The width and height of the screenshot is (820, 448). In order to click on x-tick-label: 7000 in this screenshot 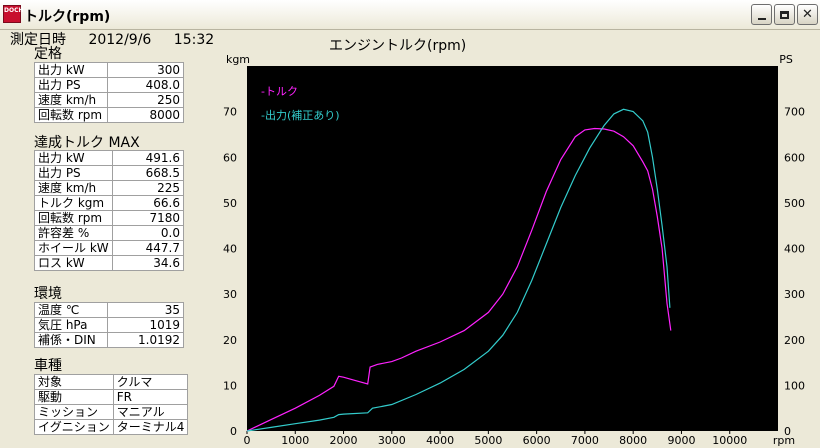, I will do `click(585, 440)`.